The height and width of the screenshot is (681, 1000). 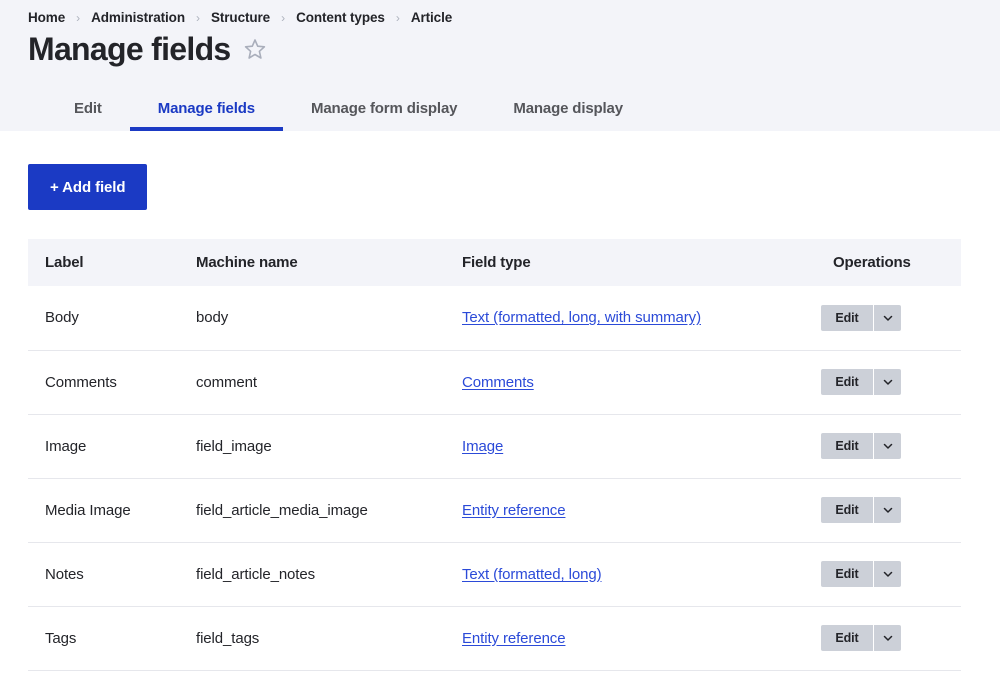 I want to click on cell-machine-name: field_article_notes, so click(x=312, y=574).